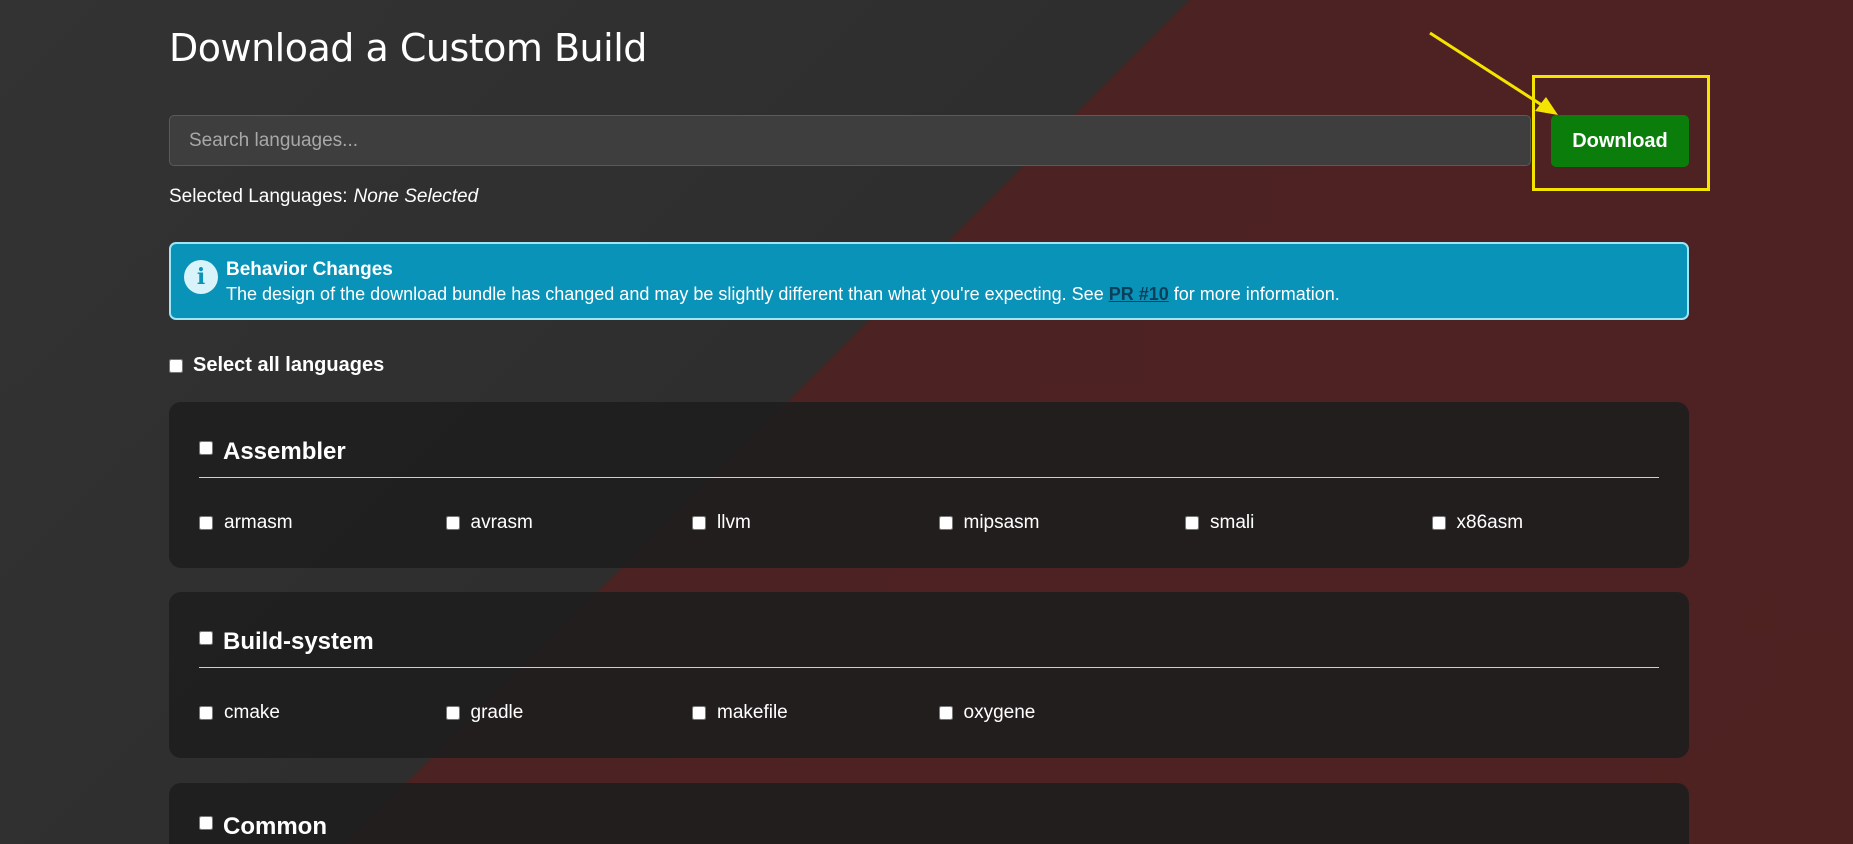  Describe the element at coordinates (1062, 523) in the screenshot. I see `language-item-mipsasm: mipsasm` at that location.